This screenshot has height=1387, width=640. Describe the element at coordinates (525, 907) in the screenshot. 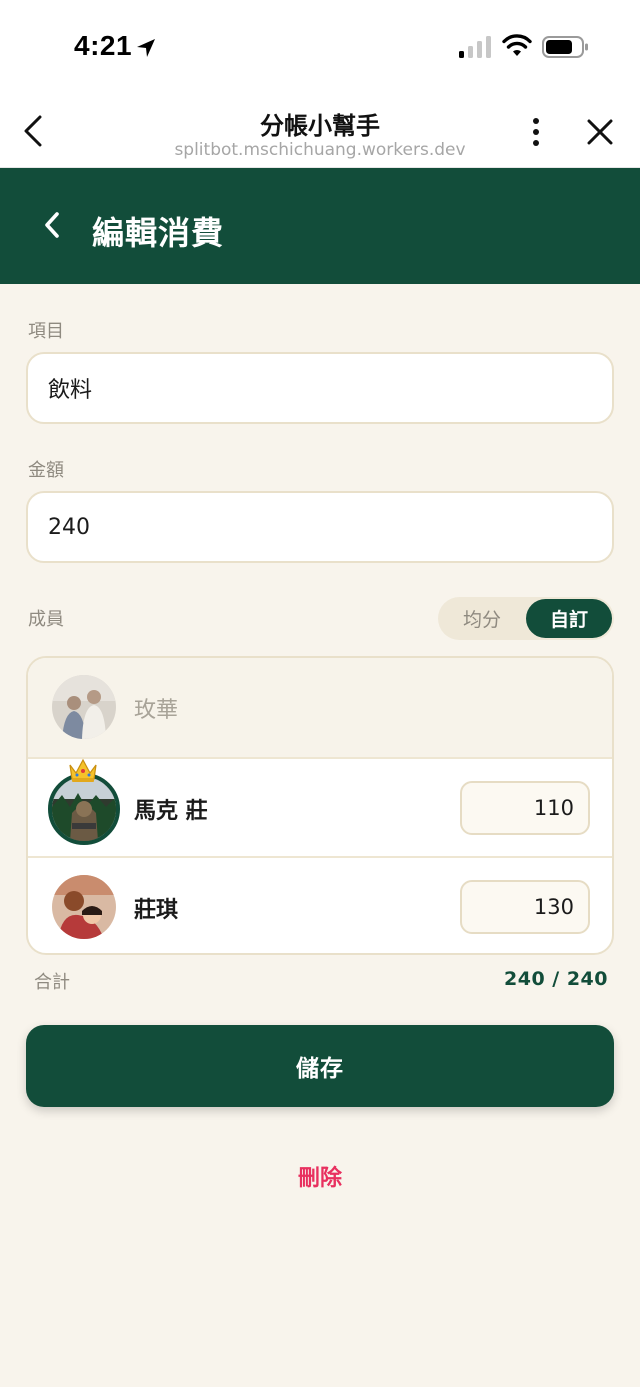

I see `member-amount-input: 130` at that location.